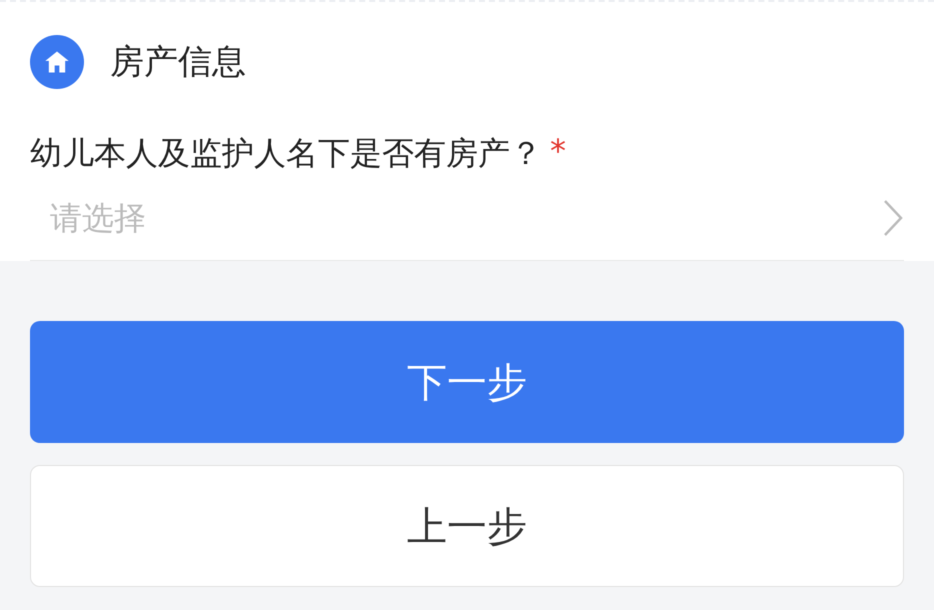  What do you see at coordinates (893, 218) in the screenshot?
I see `chevron-right-icon` at bounding box center [893, 218].